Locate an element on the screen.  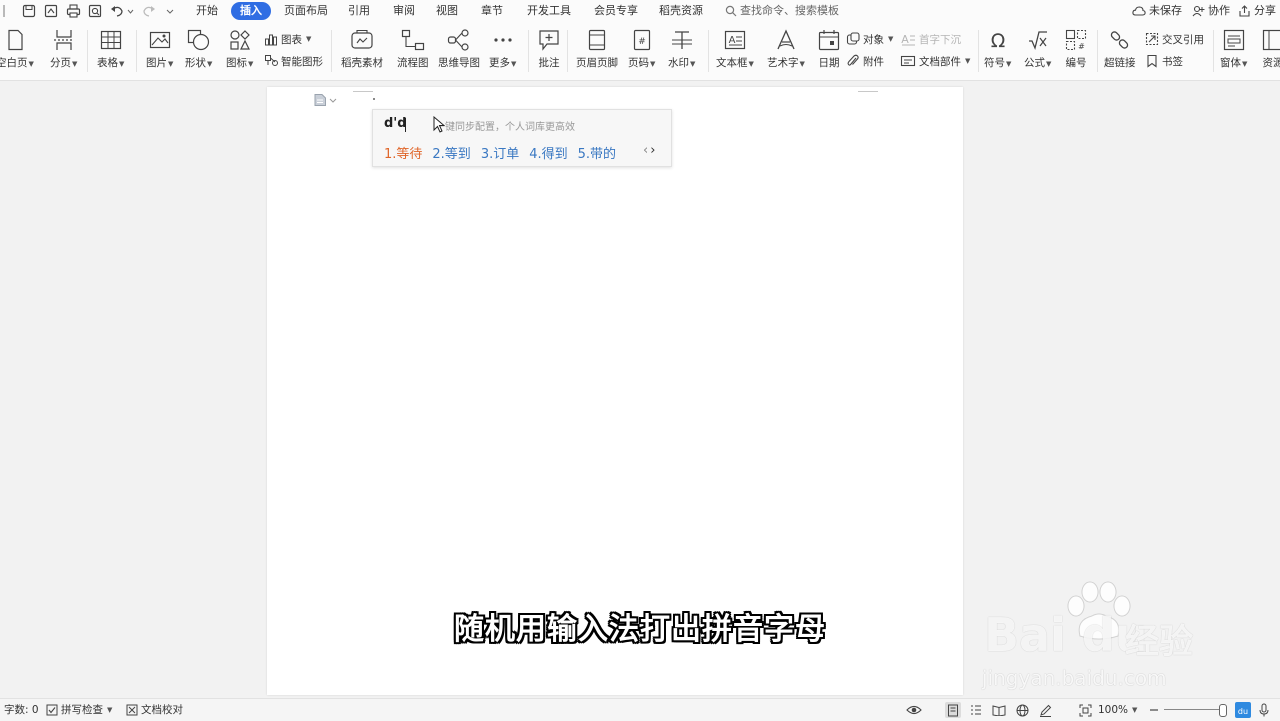
chart-icon is located at coordinates (271, 39).